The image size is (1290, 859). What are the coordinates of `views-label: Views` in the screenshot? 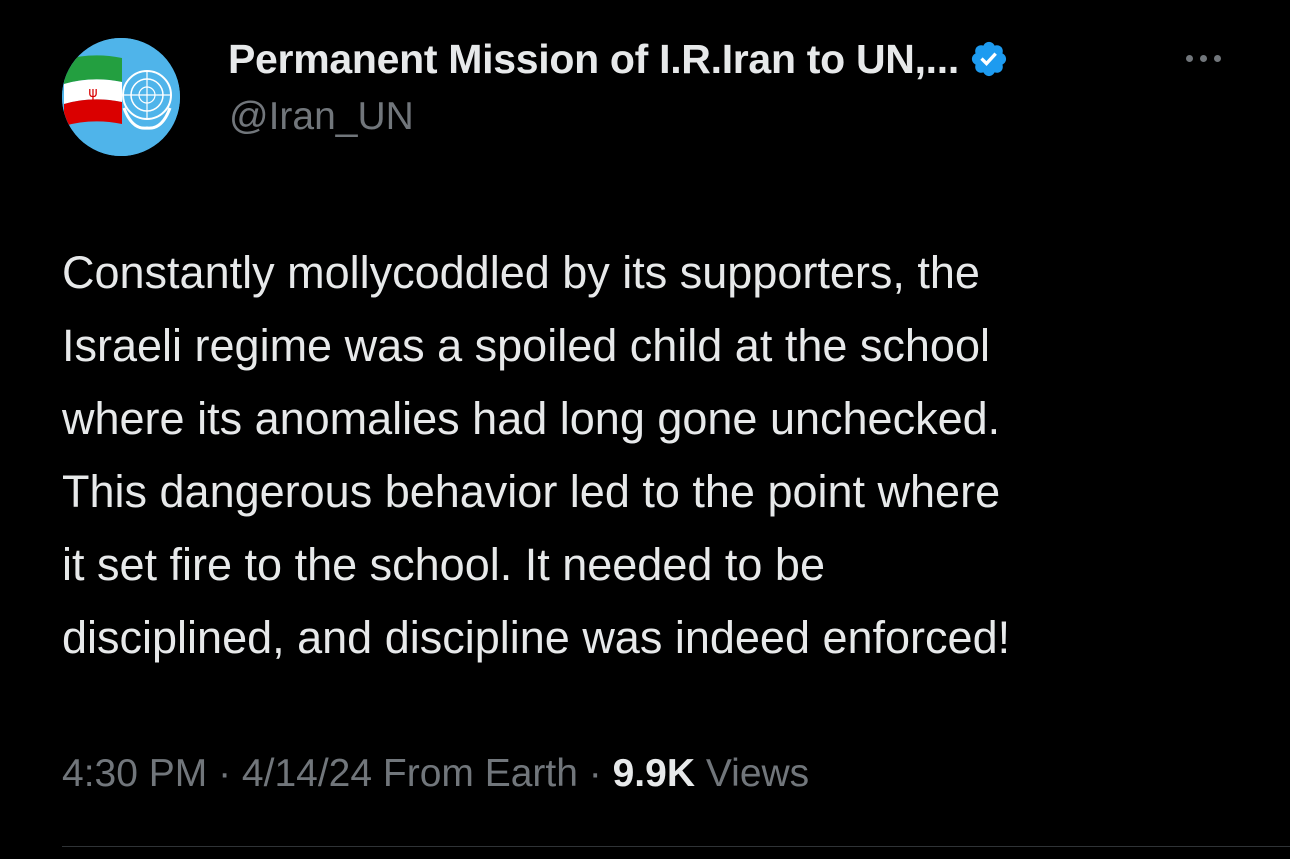 It's located at (757, 773).